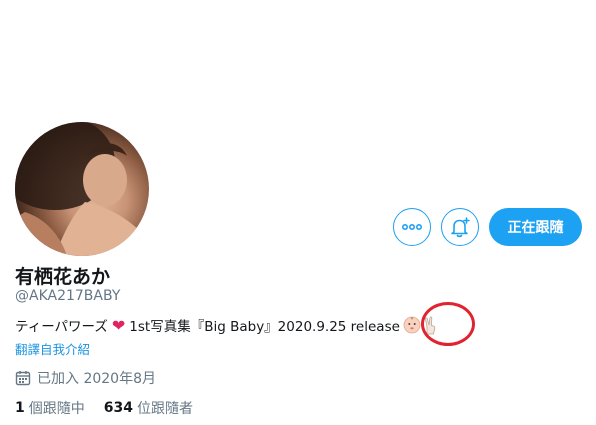  What do you see at coordinates (412, 325) in the screenshot?
I see `baby-face-icon` at bounding box center [412, 325].